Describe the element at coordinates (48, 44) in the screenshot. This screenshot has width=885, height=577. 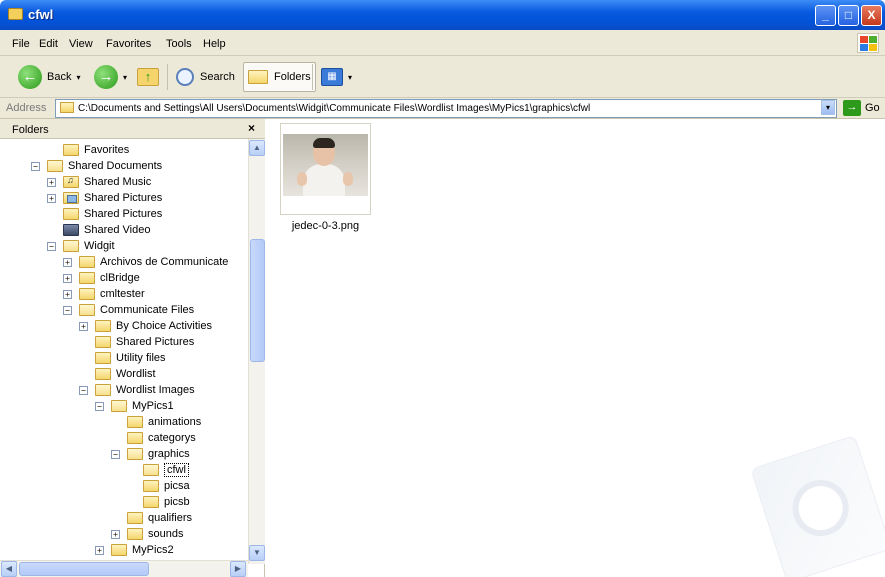
I see `menu-edit: Edit` at that location.